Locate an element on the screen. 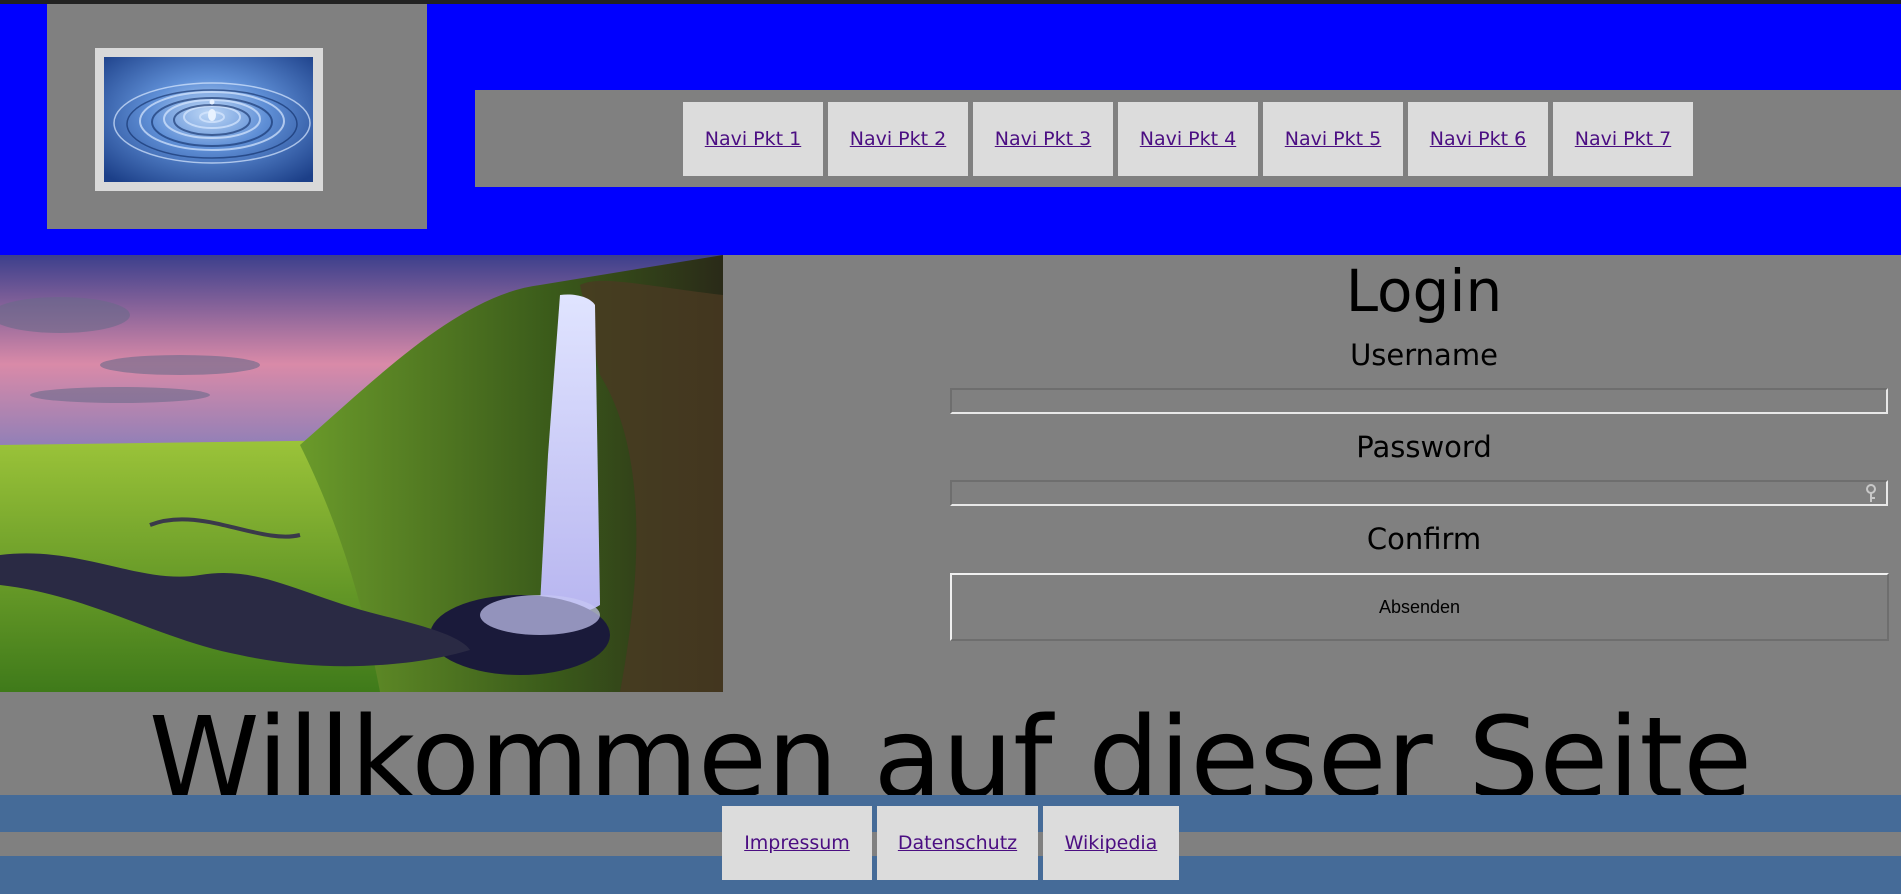 The width and height of the screenshot is (1901, 894). logo-frame is located at coordinates (209, 119).